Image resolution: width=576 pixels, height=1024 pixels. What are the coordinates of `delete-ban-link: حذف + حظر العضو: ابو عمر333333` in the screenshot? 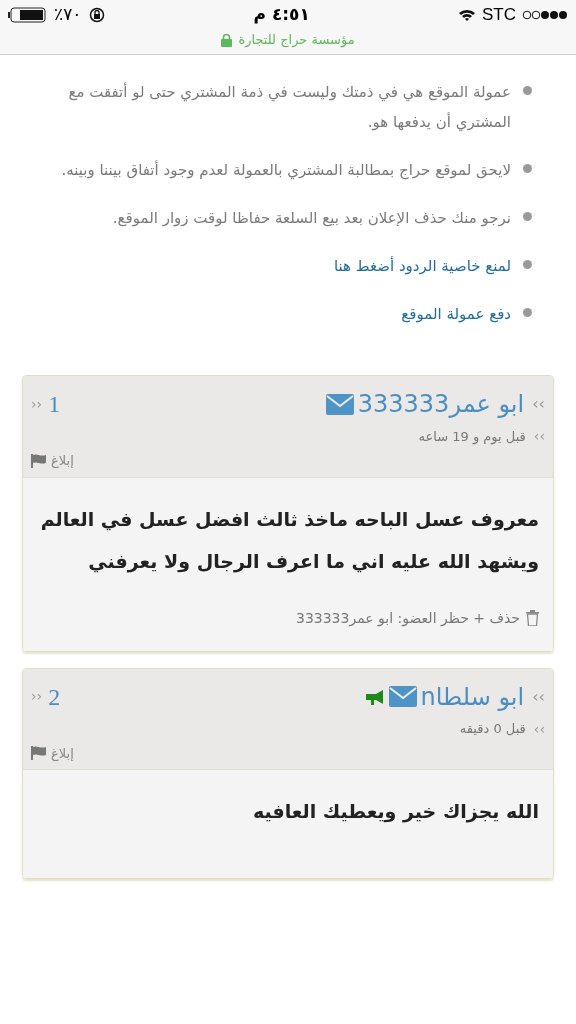 It's located at (408, 618).